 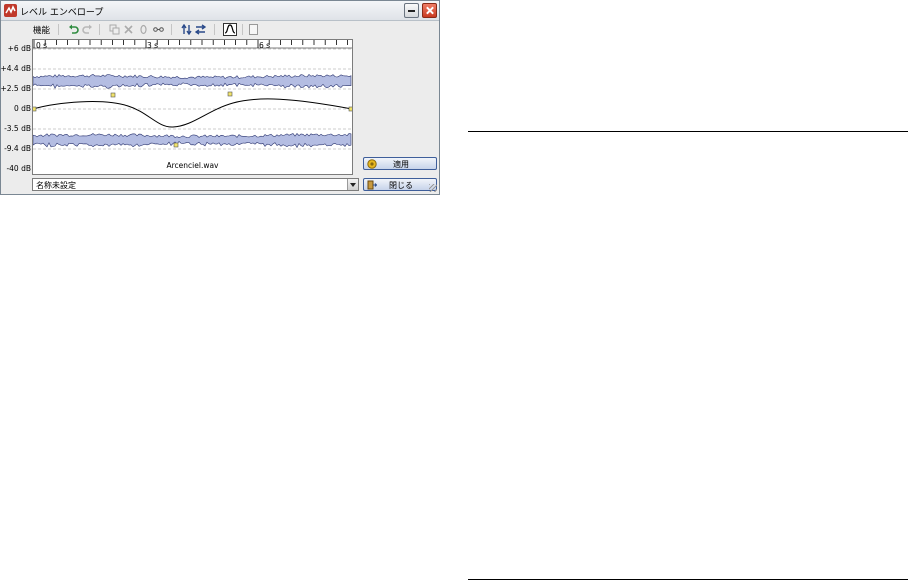 I want to click on swap-vertical-icon, so click(x=186, y=29).